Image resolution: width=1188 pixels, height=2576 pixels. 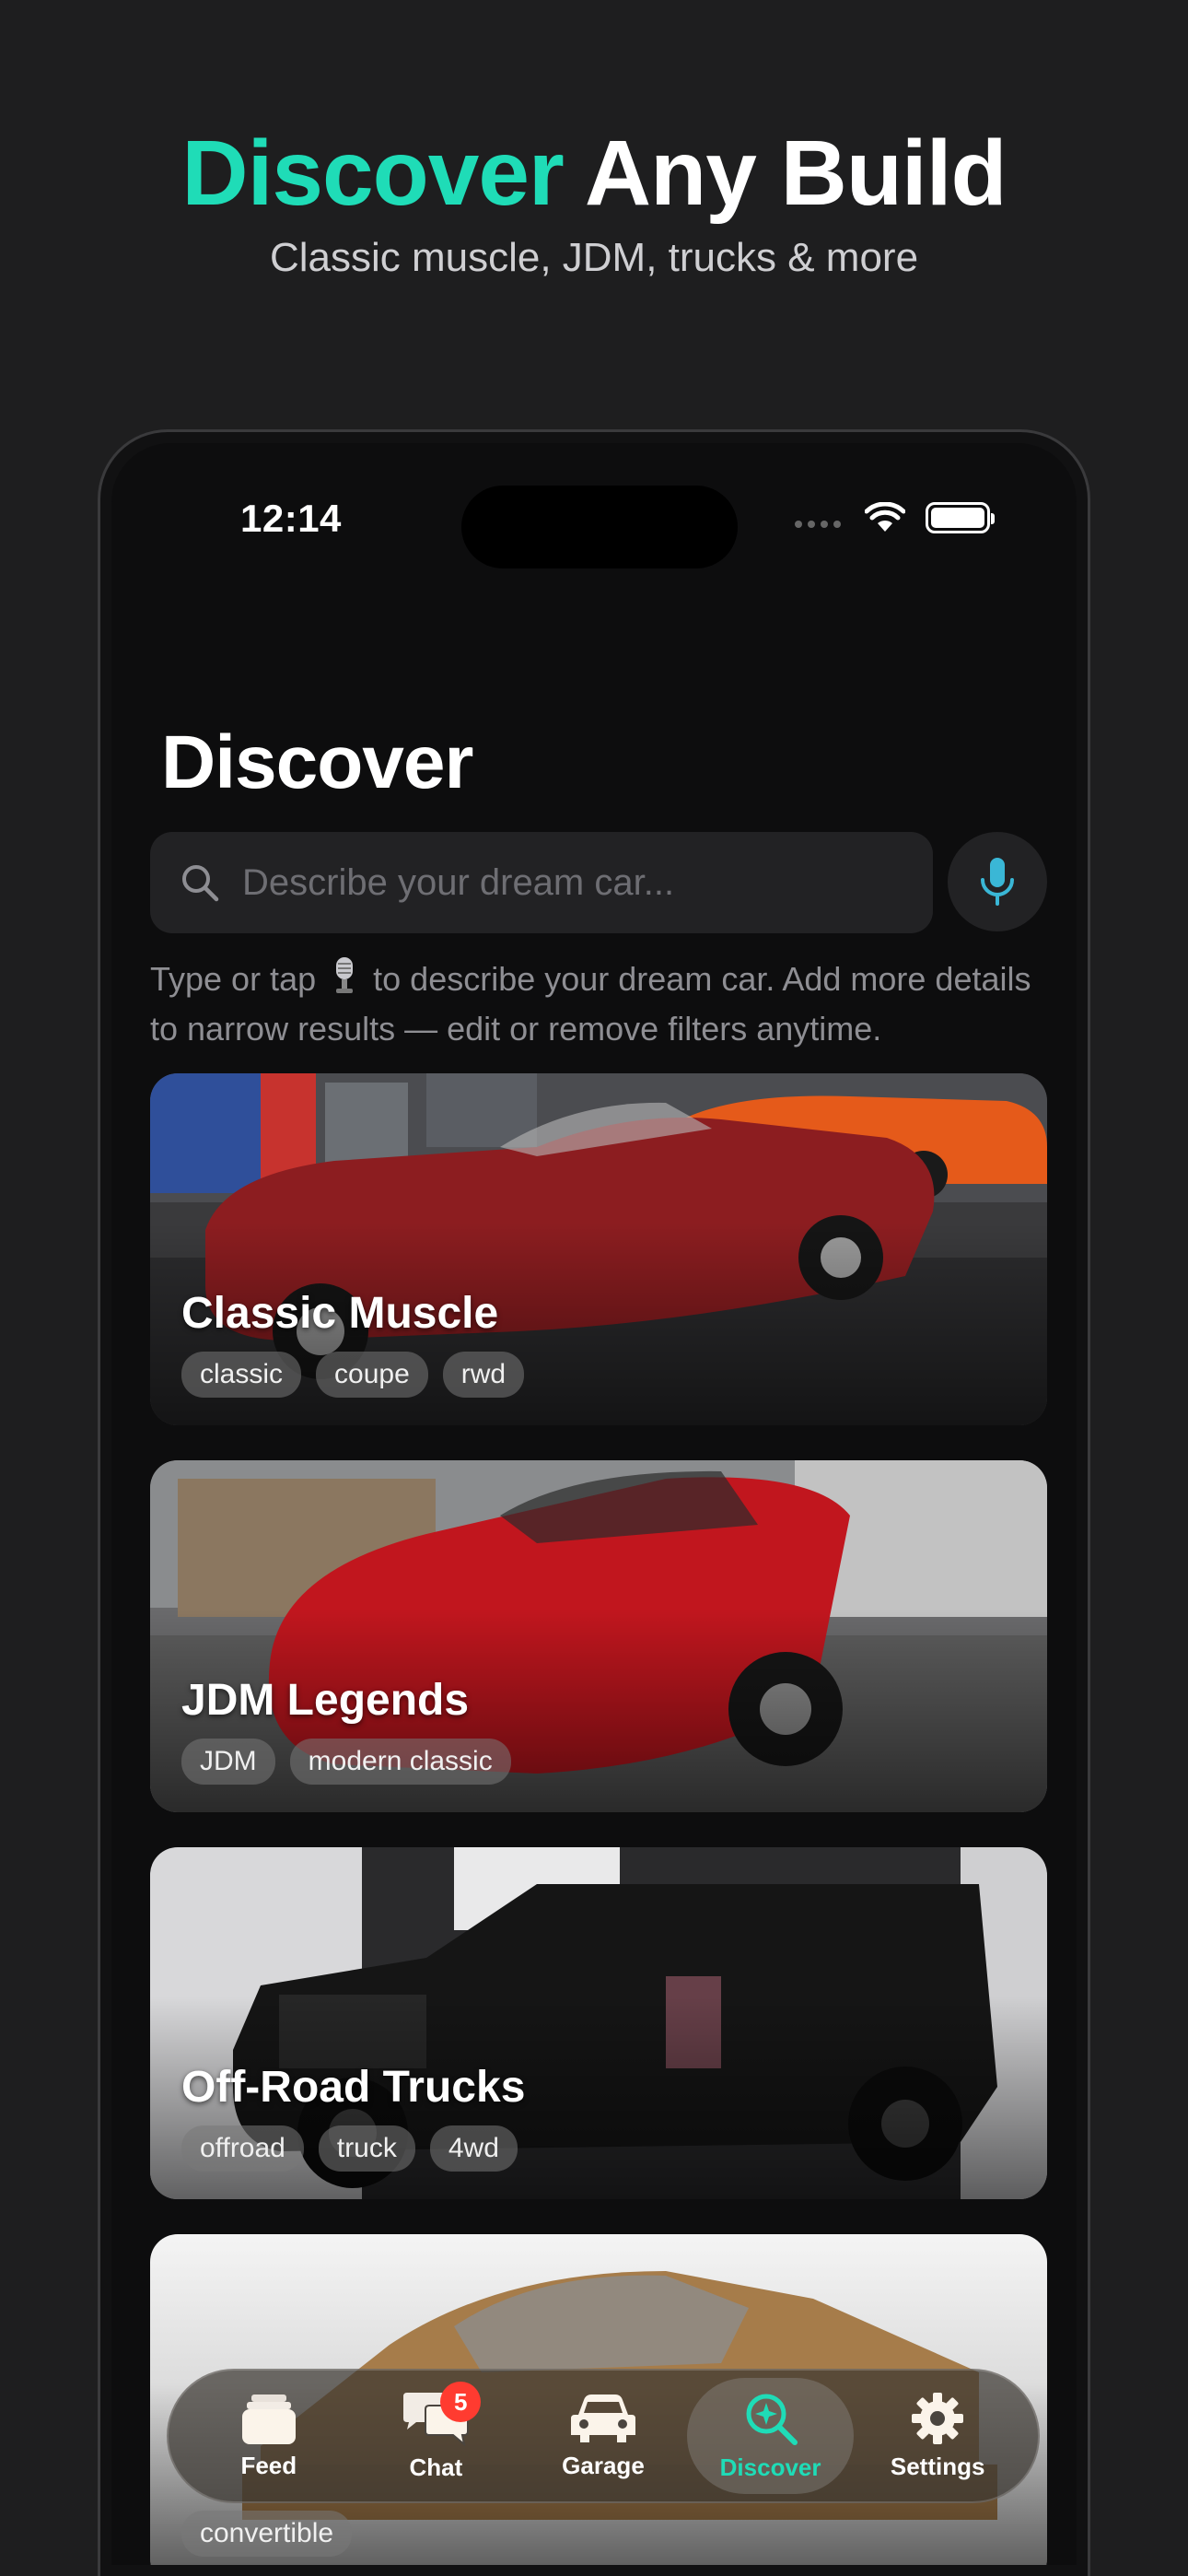 What do you see at coordinates (344, 981) in the screenshot?
I see `studio-microphone-icon` at bounding box center [344, 981].